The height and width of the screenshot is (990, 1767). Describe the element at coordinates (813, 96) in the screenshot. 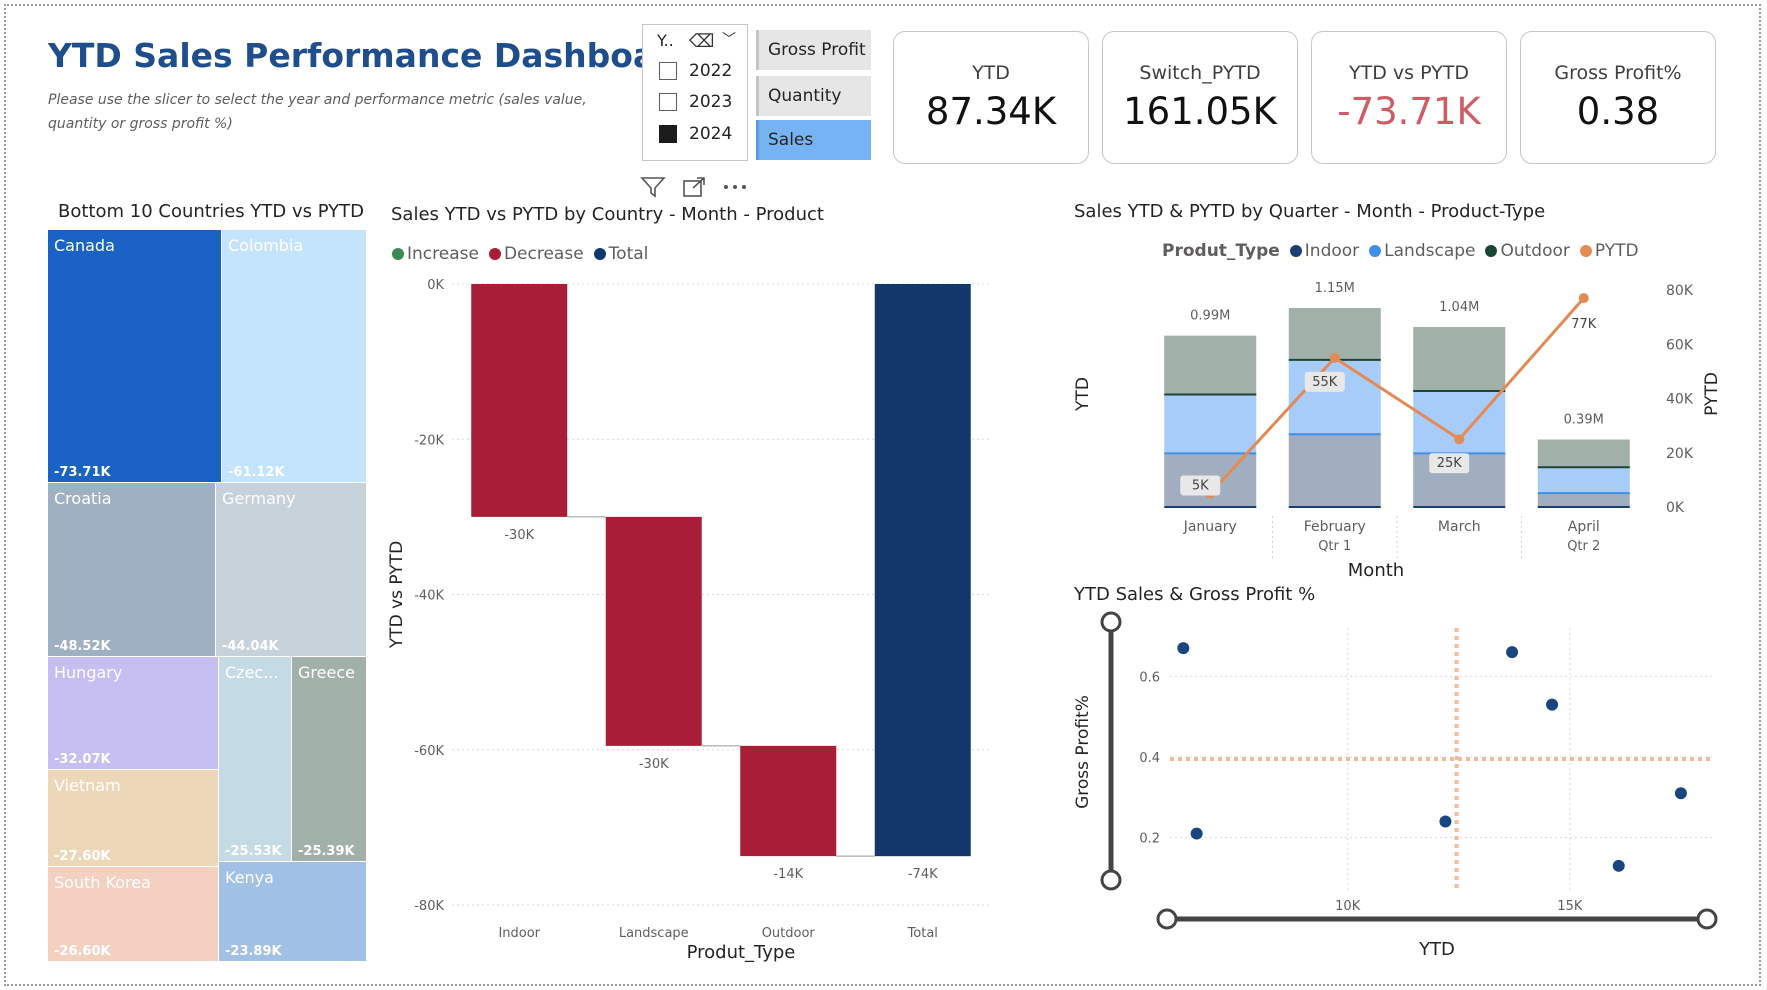

I see `quantity-button: Quantity` at that location.